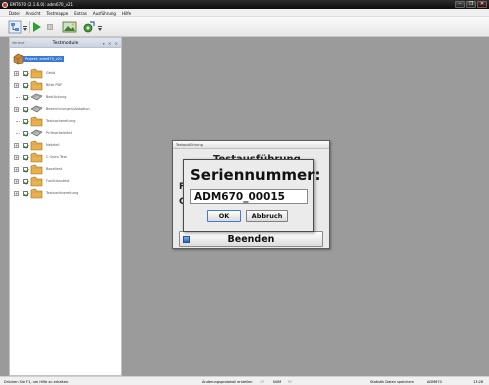 The image size is (489, 385). Describe the element at coordinates (54, 85) in the screenshot. I see `tree-item-label: Bitte PDF` at that location.